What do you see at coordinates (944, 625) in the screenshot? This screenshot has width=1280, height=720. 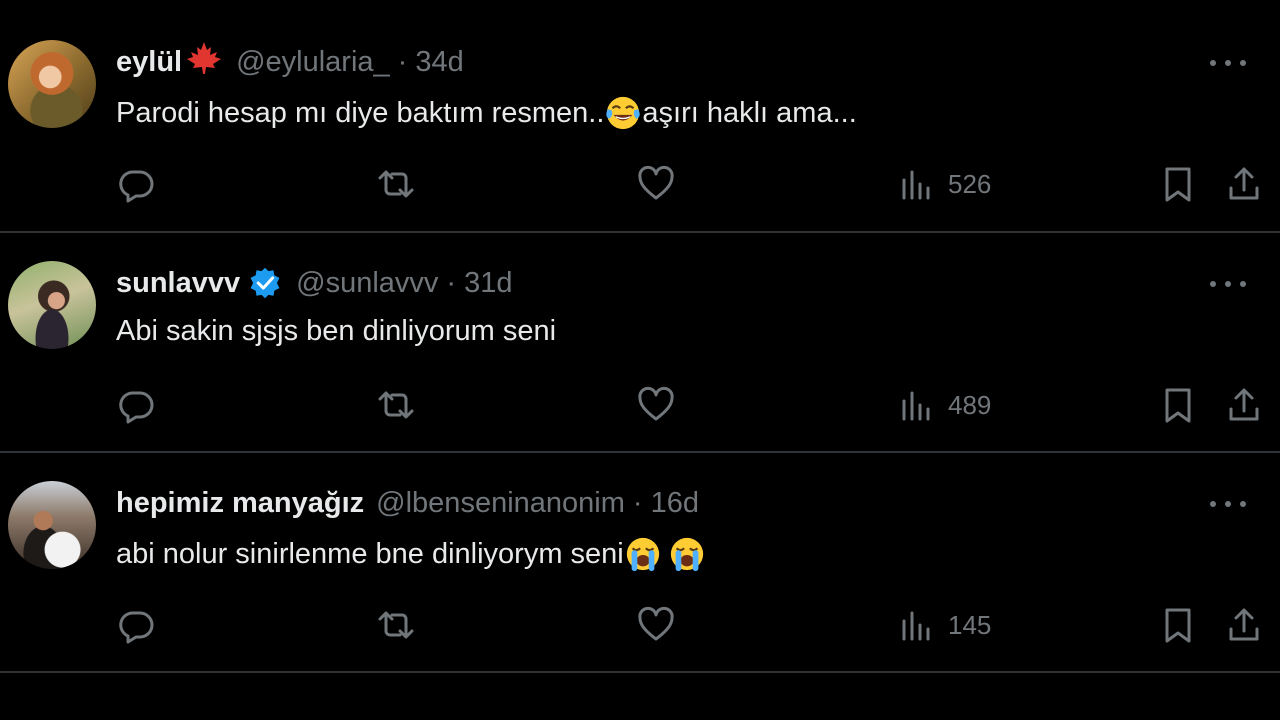 I see `views-button: 145` at bounding box center [944, 625].